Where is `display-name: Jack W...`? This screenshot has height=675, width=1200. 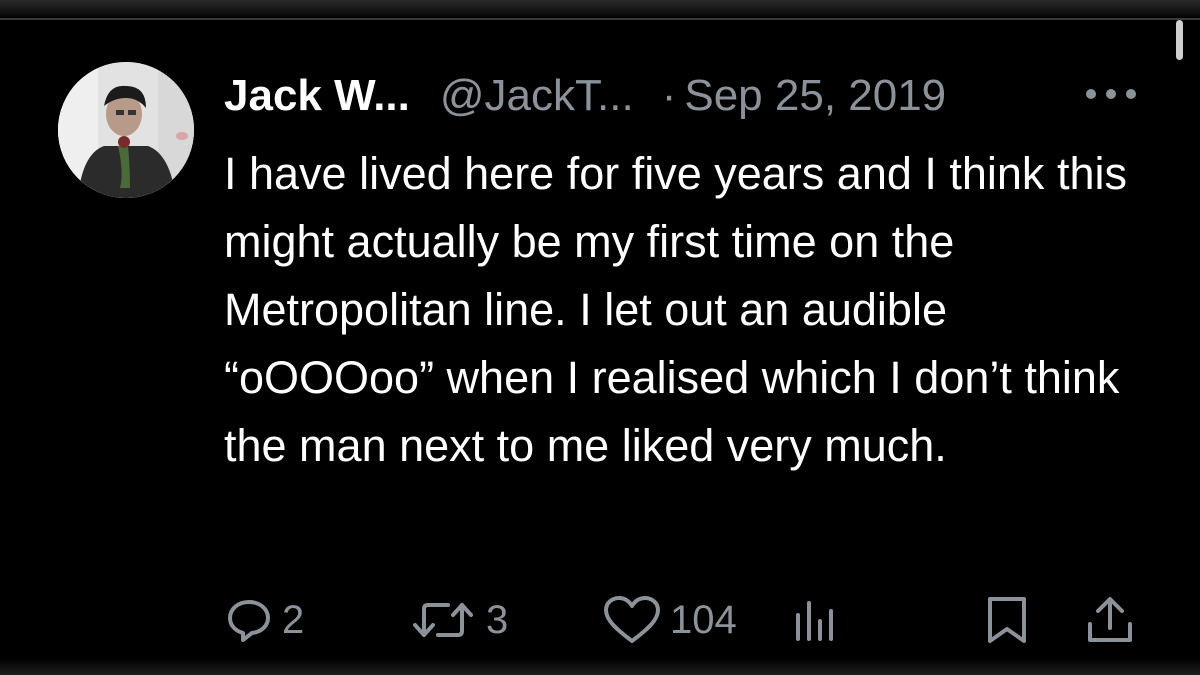 display-name: Jack W... is located at coordinates (317, 96).